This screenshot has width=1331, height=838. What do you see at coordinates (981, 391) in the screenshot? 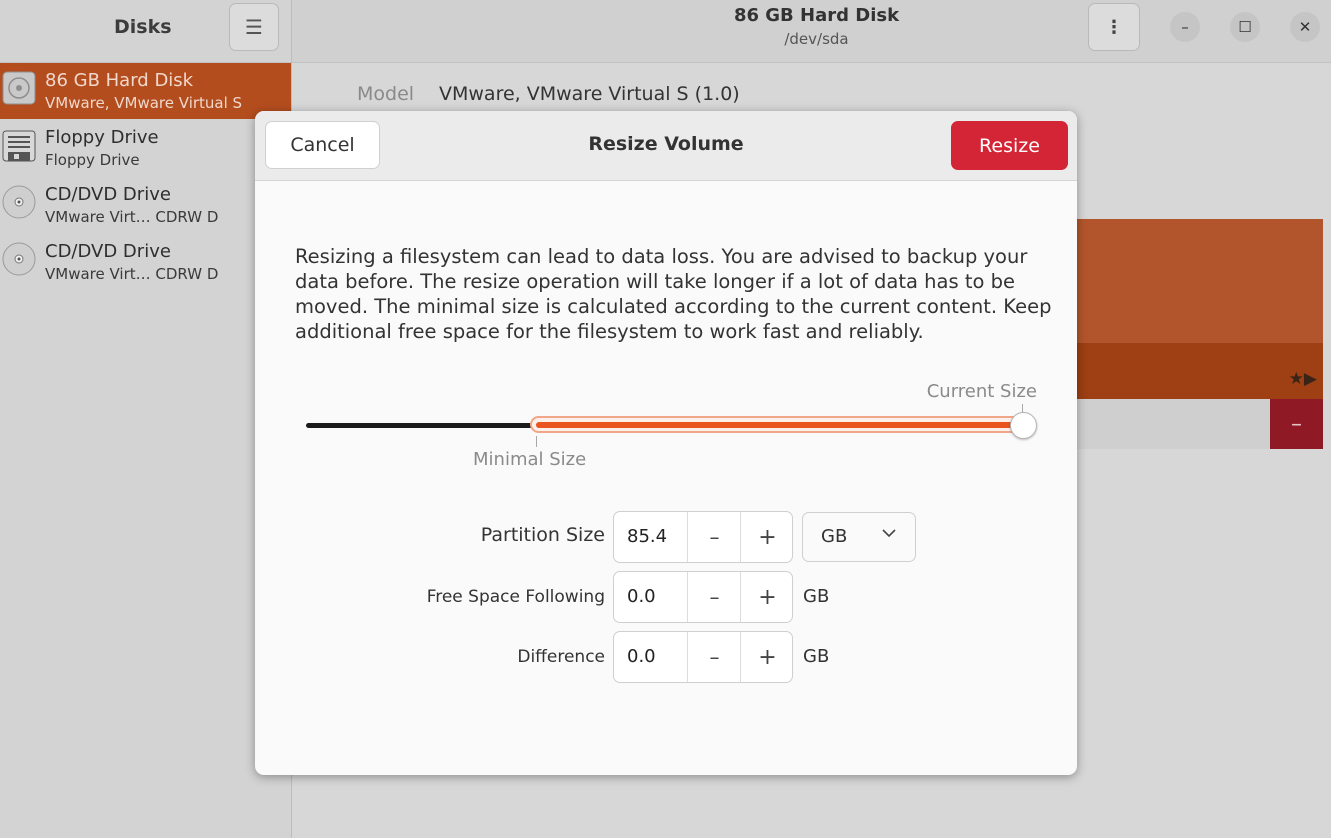
I see `current-size-label: Current Size` at bounding box center [981, 391].